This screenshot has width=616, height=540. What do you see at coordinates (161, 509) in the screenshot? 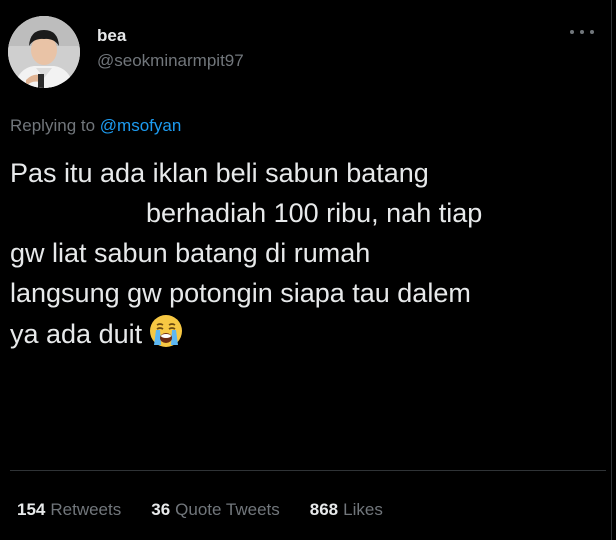
I see `quote-tweets-count: 36` at bounding box center [161, 509].